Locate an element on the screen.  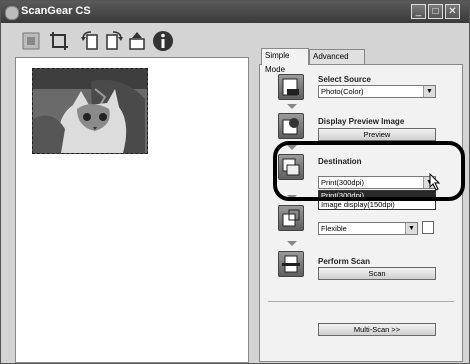
mouse-cursor-icon is located at coordinates (435, 183).